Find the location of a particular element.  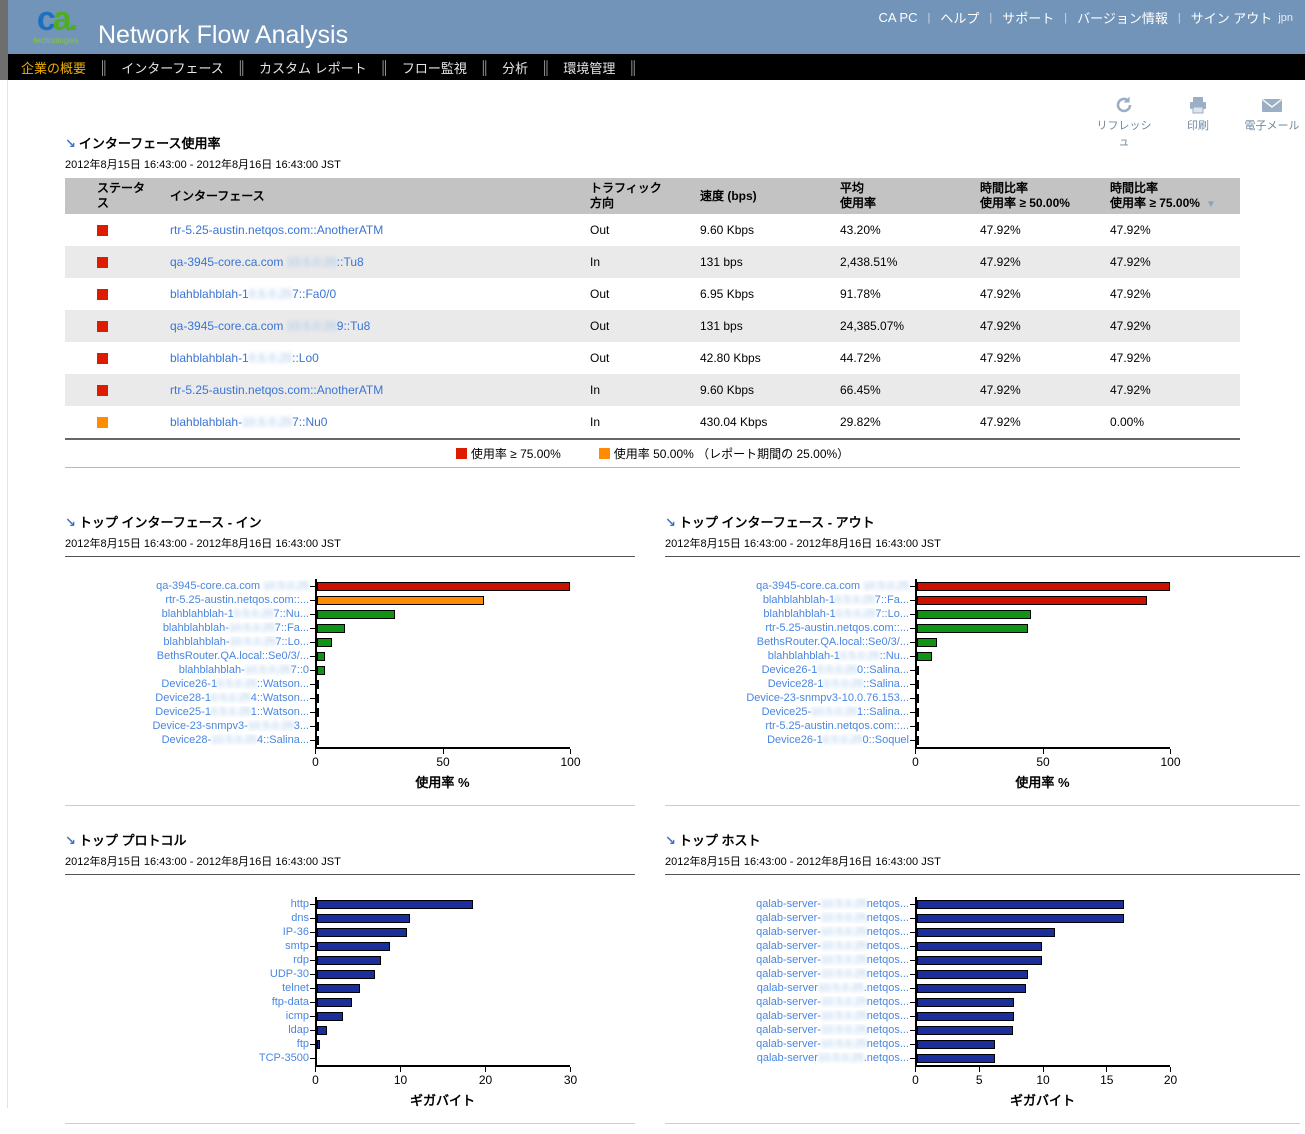

time-pct-75-cell: 47.92% is located at coordinates (1130, 294).